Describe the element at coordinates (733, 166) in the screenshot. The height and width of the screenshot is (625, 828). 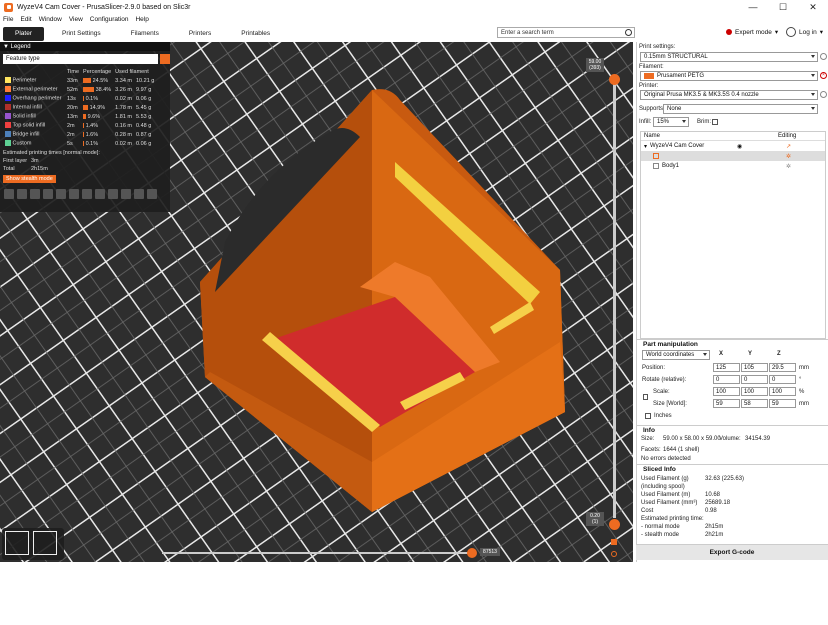
I see `part-row: Body1 ✲` at that location.